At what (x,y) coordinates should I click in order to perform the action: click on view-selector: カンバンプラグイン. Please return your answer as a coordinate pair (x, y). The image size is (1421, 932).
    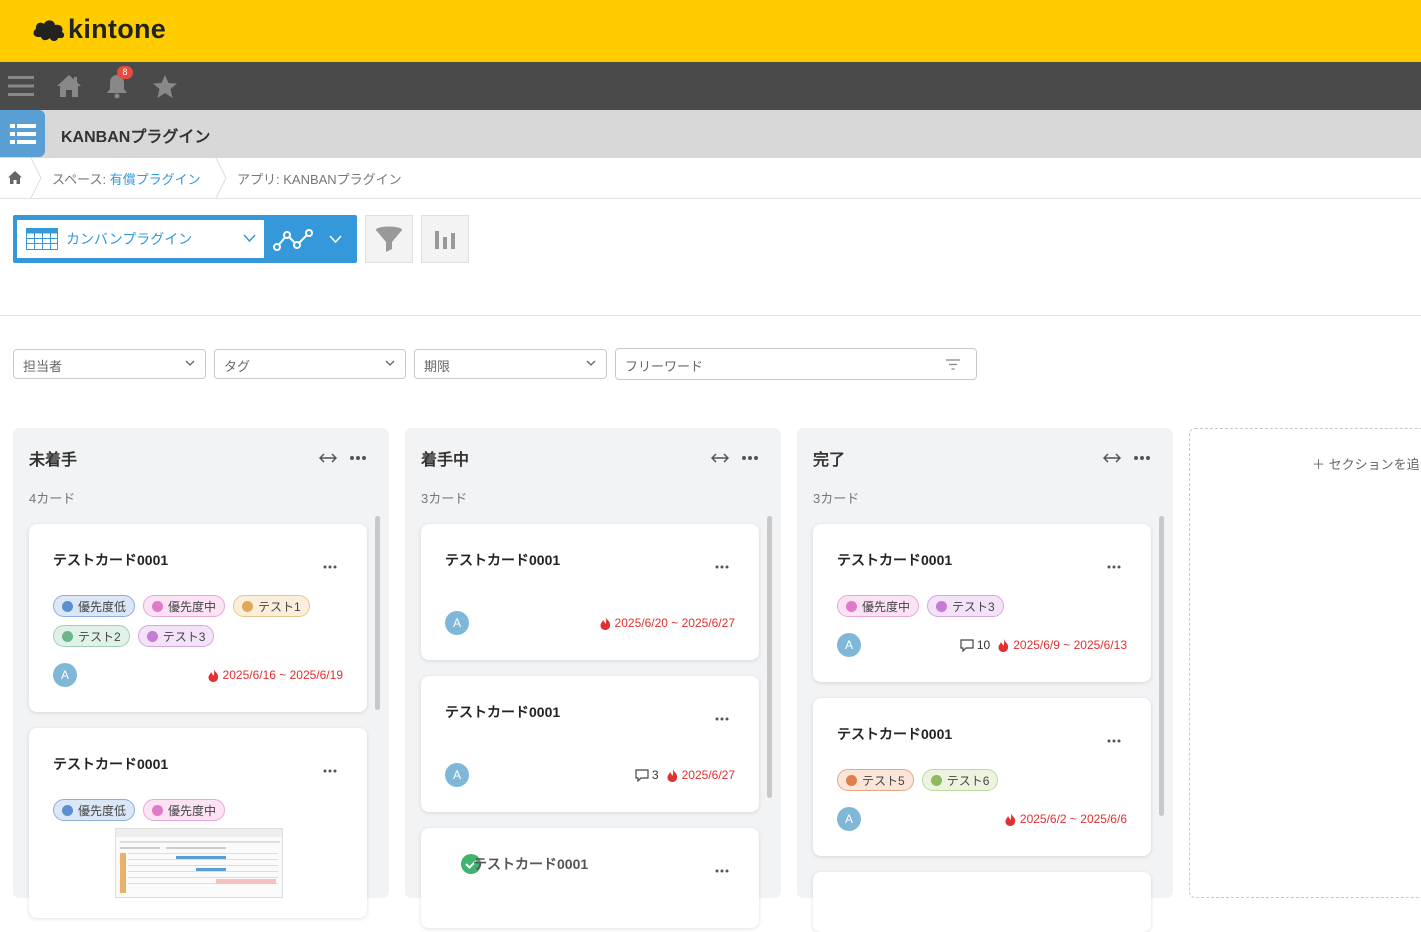
    Looking at the image, I should click on (185, 239).